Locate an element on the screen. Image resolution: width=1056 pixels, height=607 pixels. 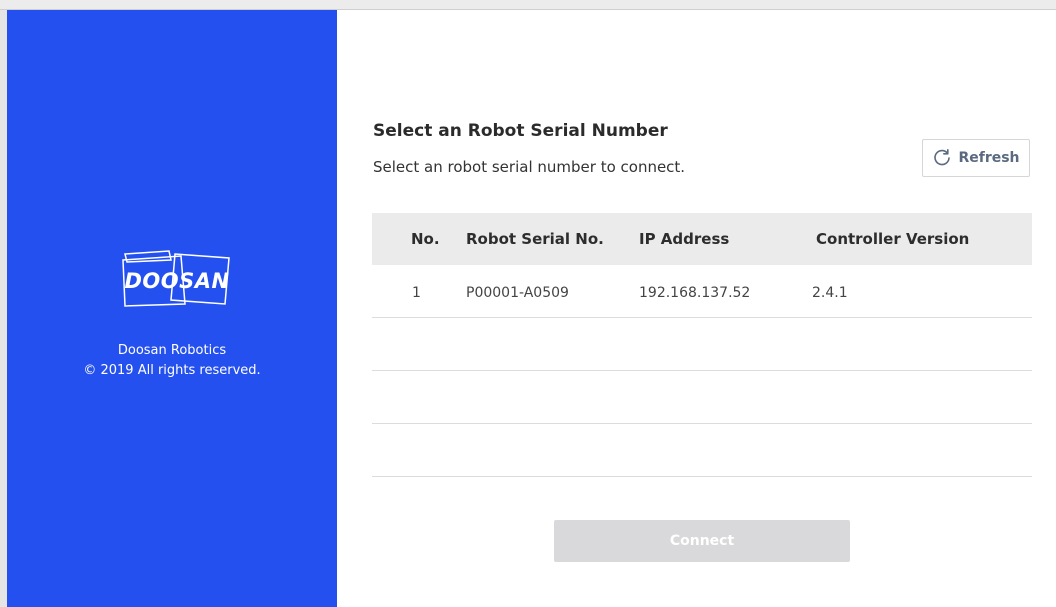
refresh-icon is located at coordinates (942, 158).